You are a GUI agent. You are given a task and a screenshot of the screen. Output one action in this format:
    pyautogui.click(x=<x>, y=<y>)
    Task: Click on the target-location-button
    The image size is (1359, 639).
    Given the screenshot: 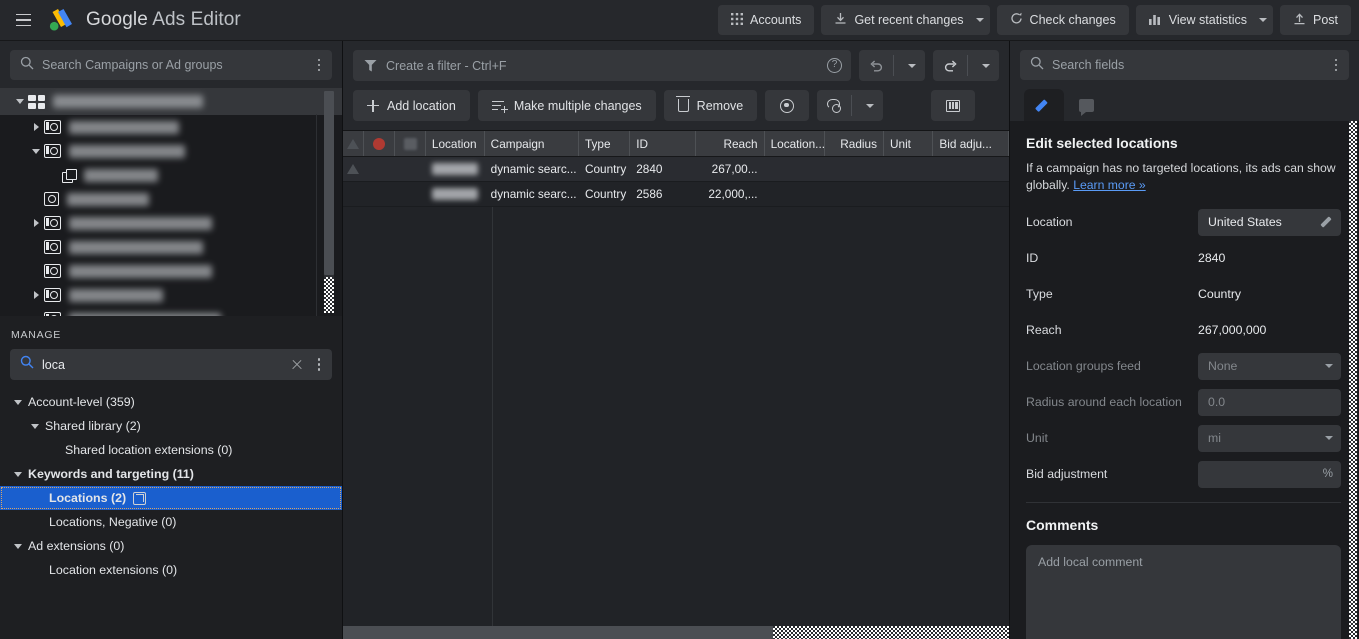 What is the action you would take?
    pyautogui.click(x=787, y=105)
    